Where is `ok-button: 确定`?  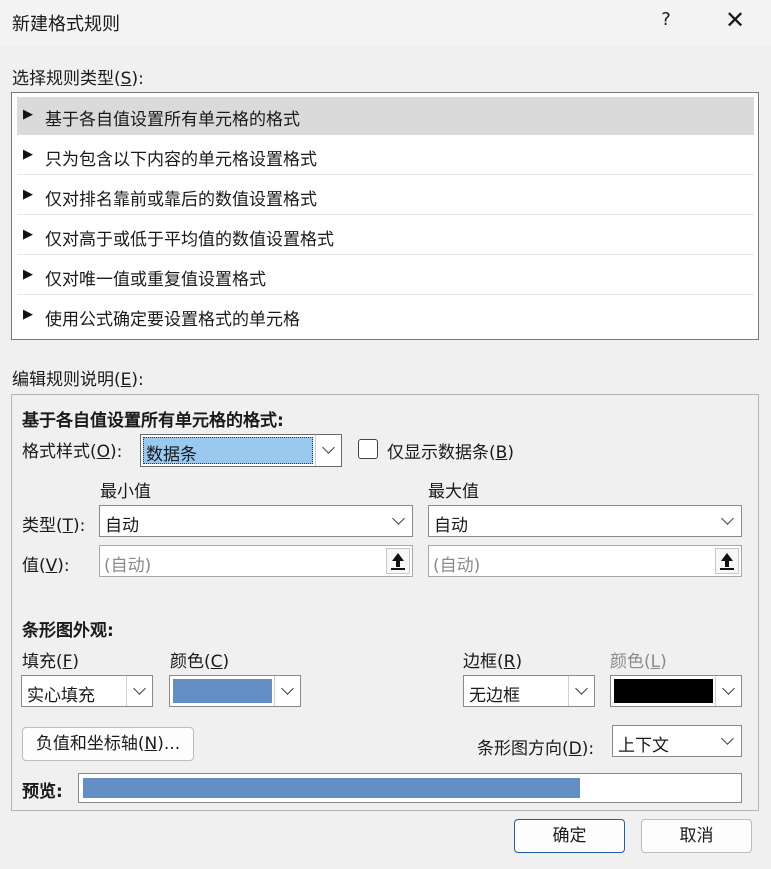 ok-button: 确定 is located at coordinates (569, 836).